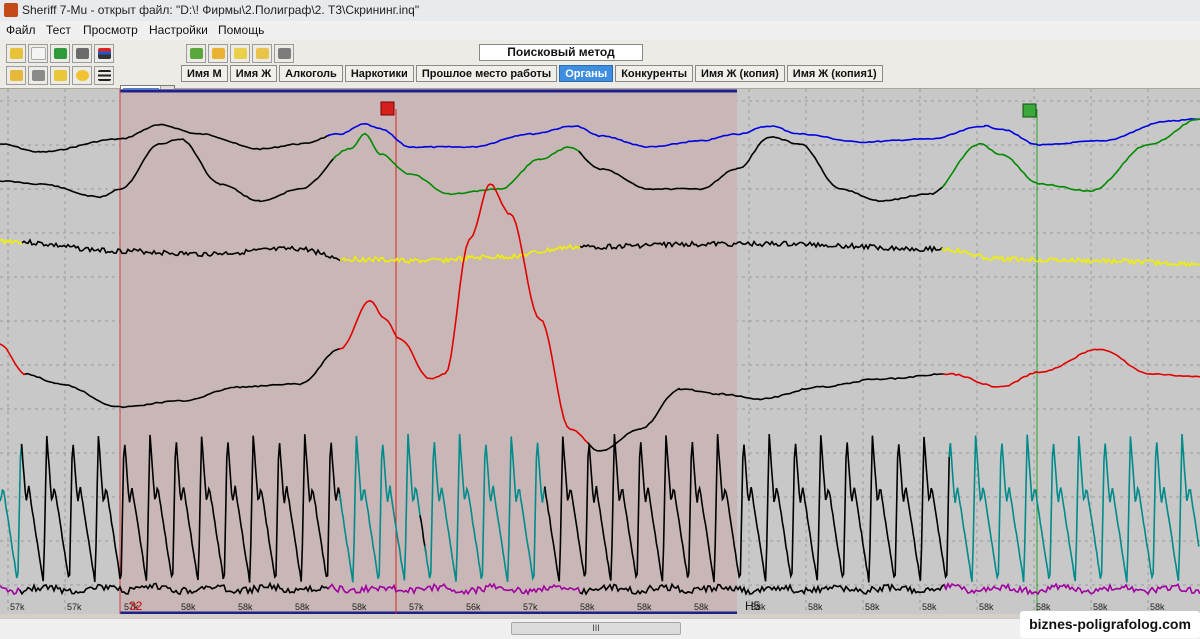 This screenshot has height=639, width=1200. I want to click on menu-settings: Настройки, so click(178, 30).